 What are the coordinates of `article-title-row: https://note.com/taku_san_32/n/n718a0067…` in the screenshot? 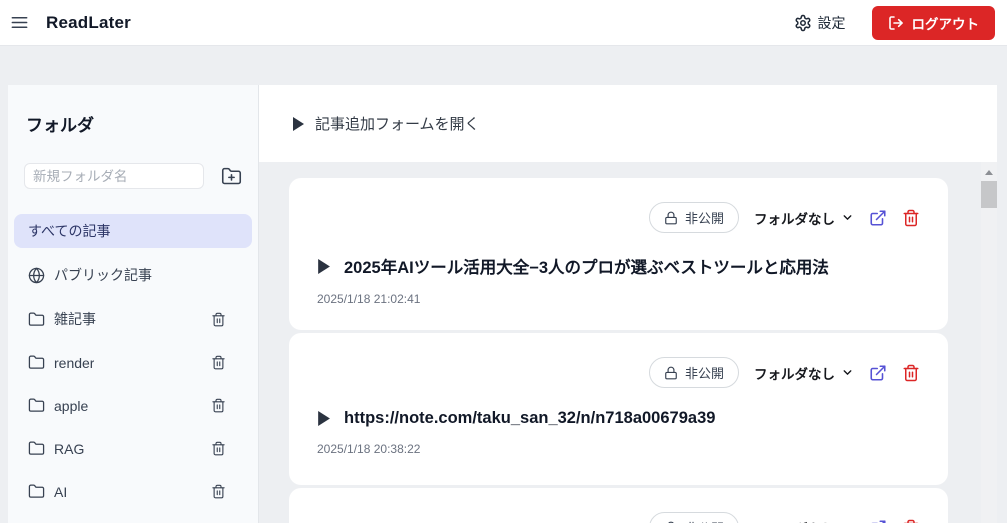 It's located at (618, 418).